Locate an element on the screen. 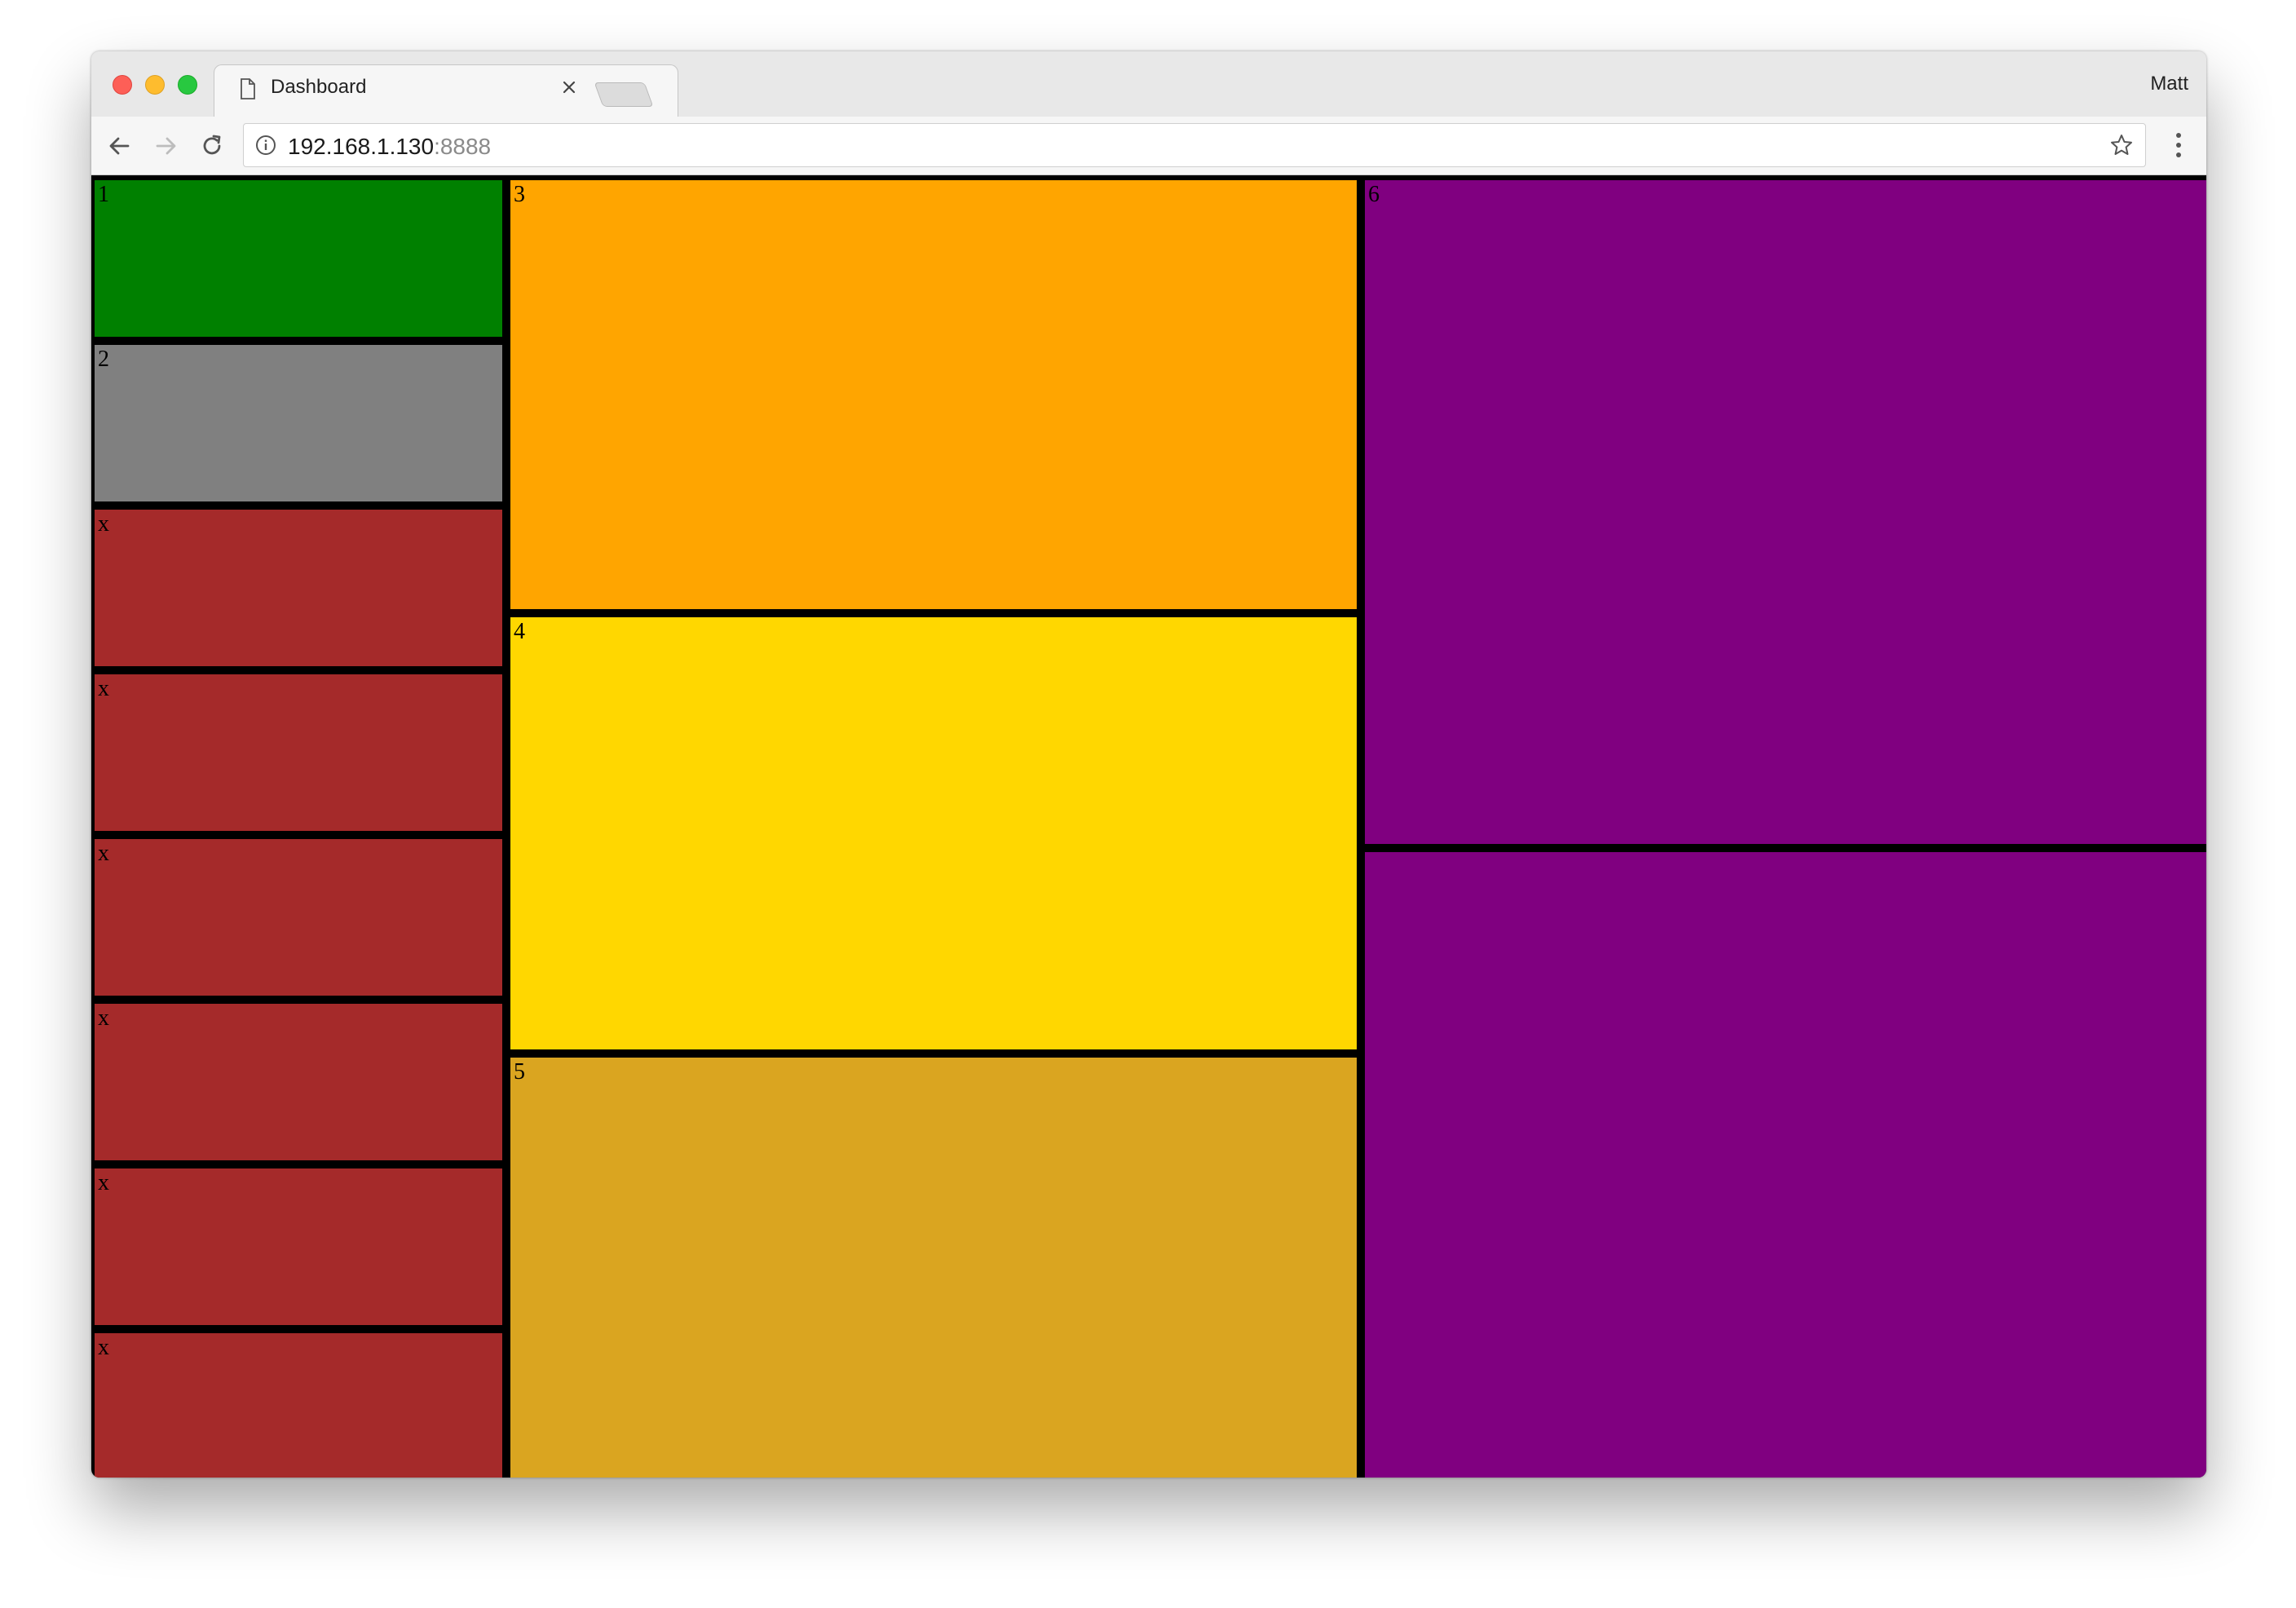  close-window-button is located at coordinates (122, 85).